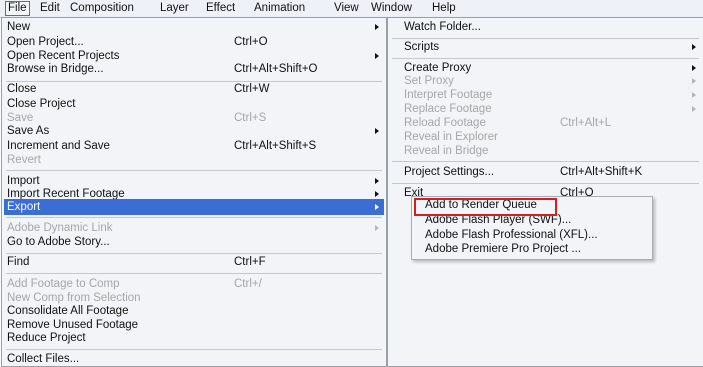  I want to click on menu-view: View, so click(346, 8).